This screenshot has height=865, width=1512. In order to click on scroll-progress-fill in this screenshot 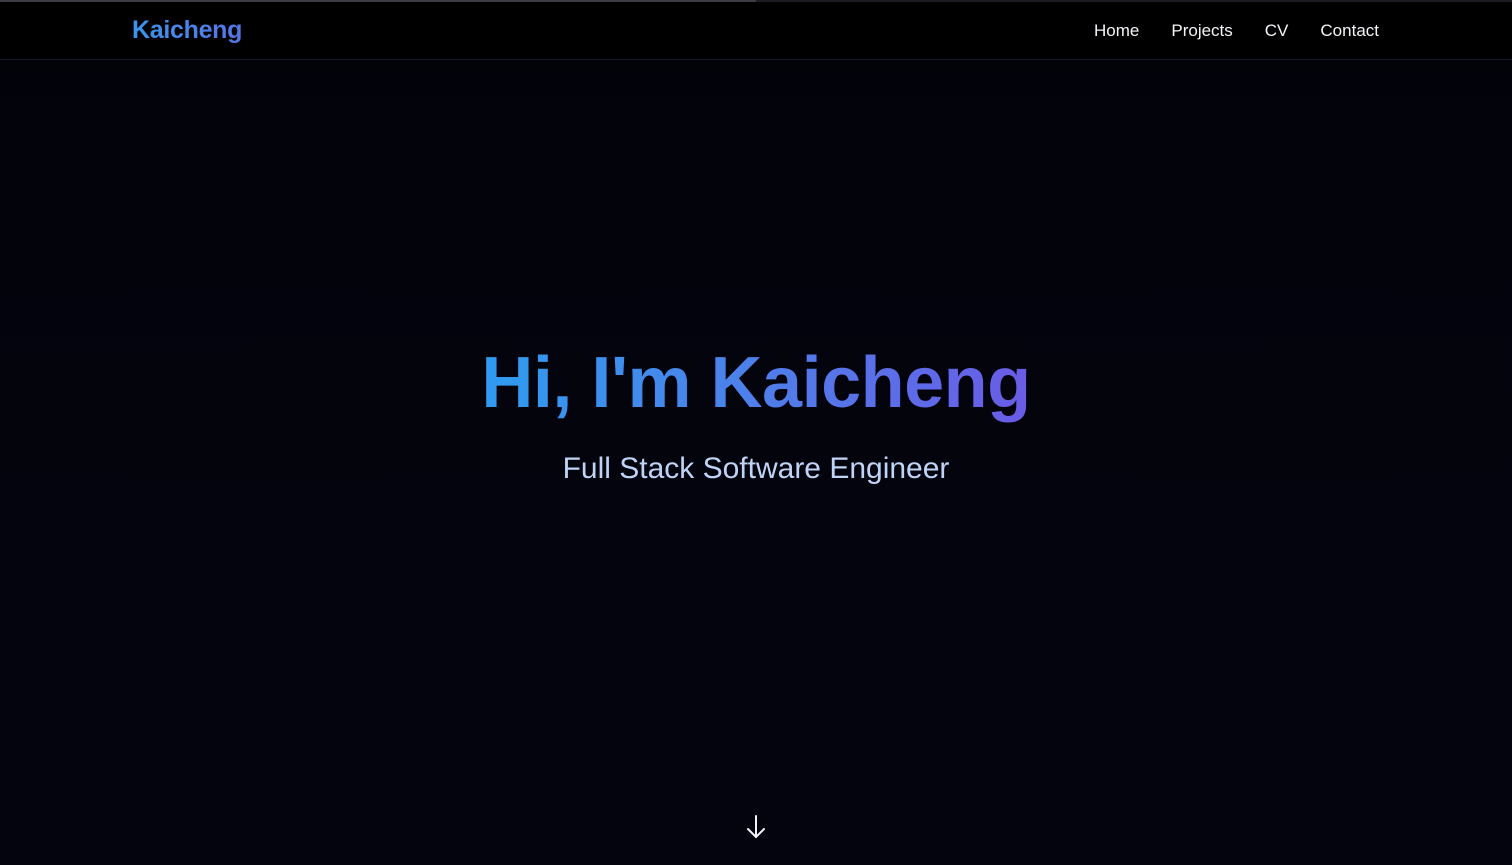, I will do `click(378, 1)`.